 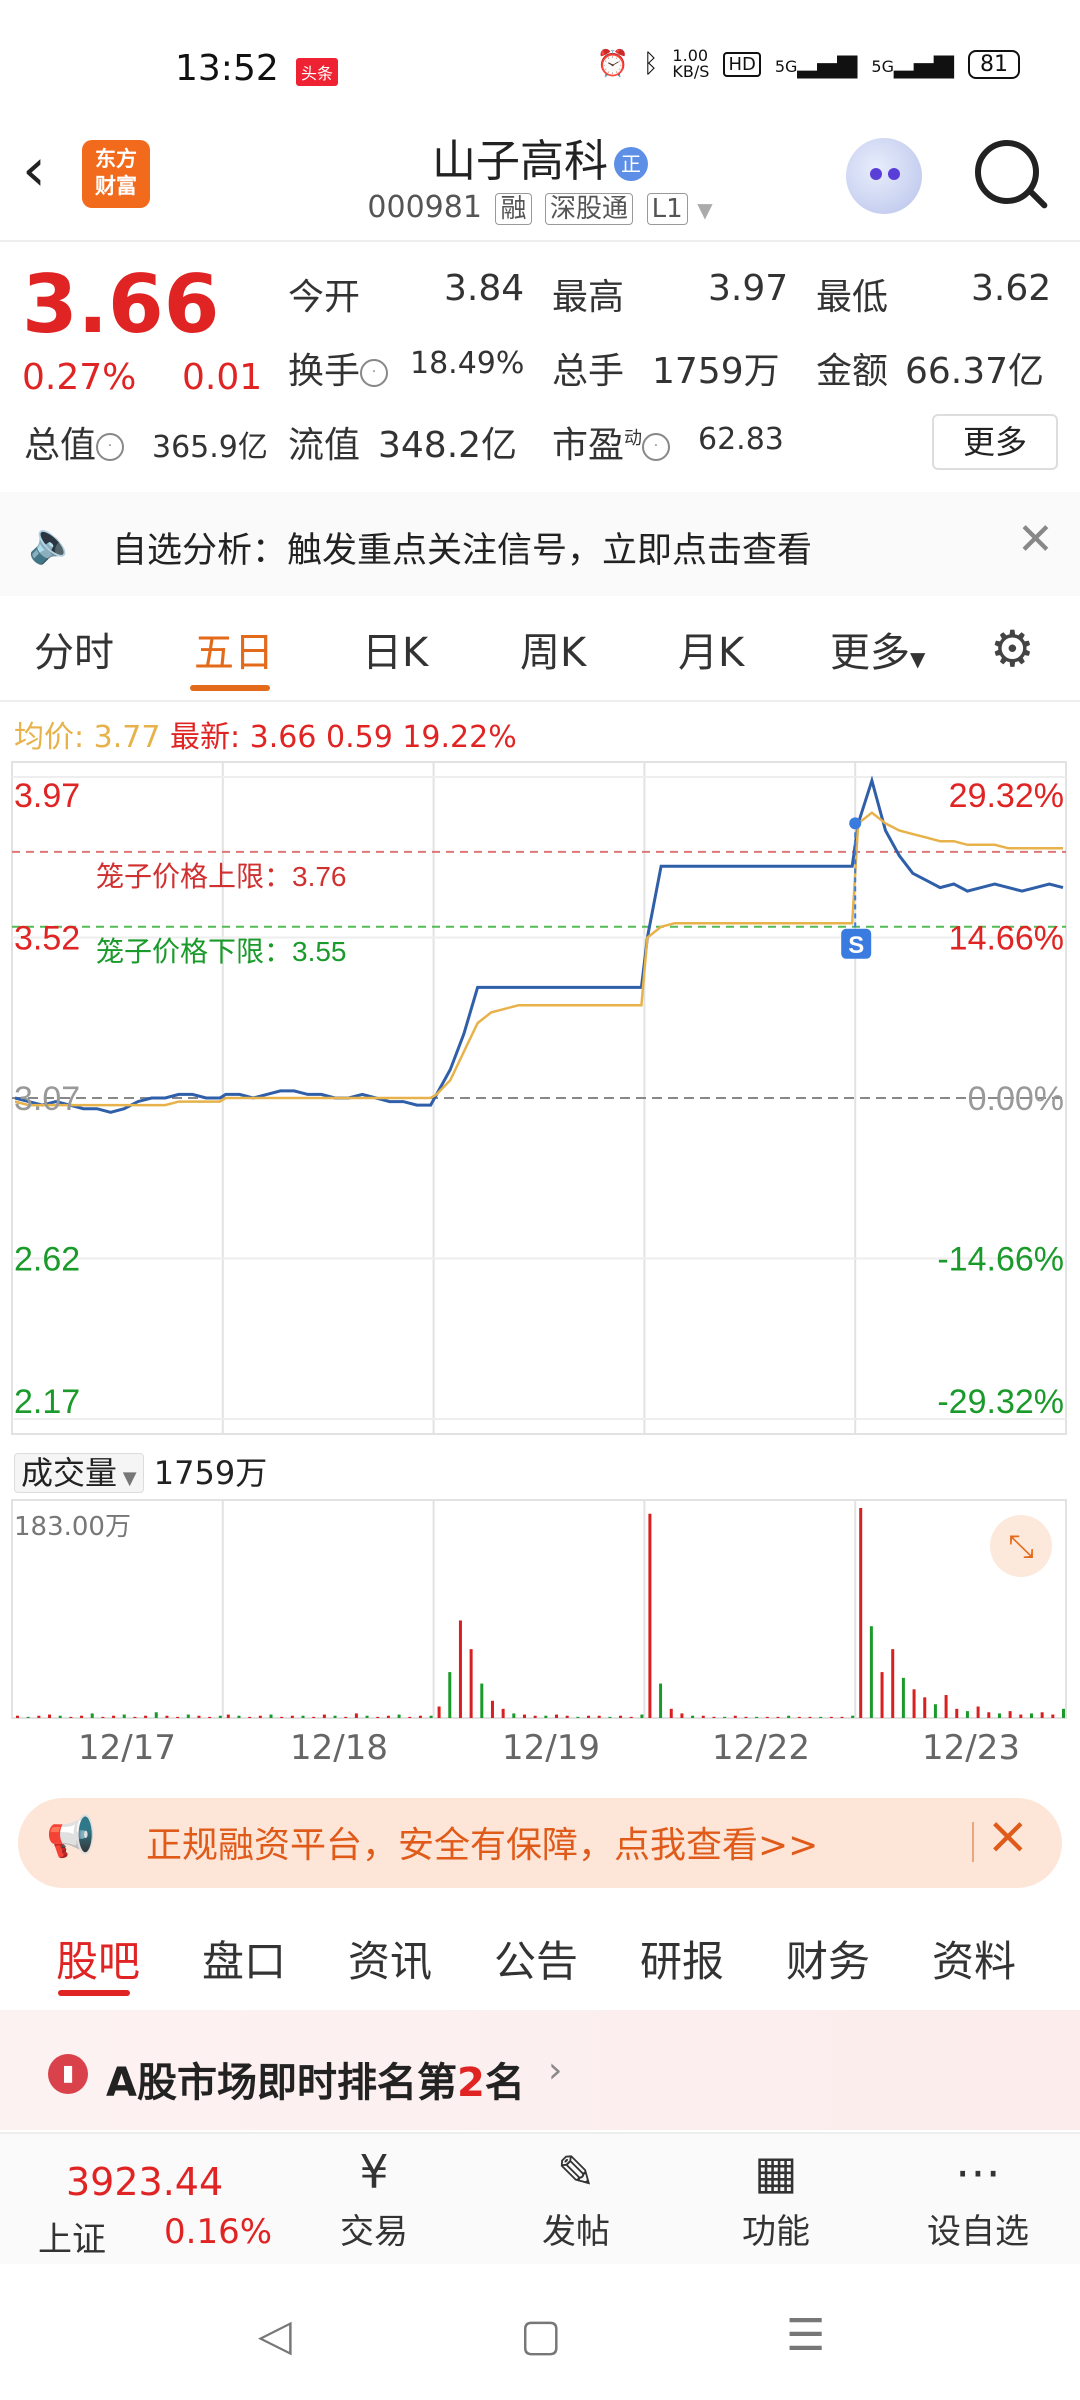 What do you see at coordinates (1012, 649) in the screenshot?
I see `gear-icon: ⚙` at bounding box center [1012, 649].